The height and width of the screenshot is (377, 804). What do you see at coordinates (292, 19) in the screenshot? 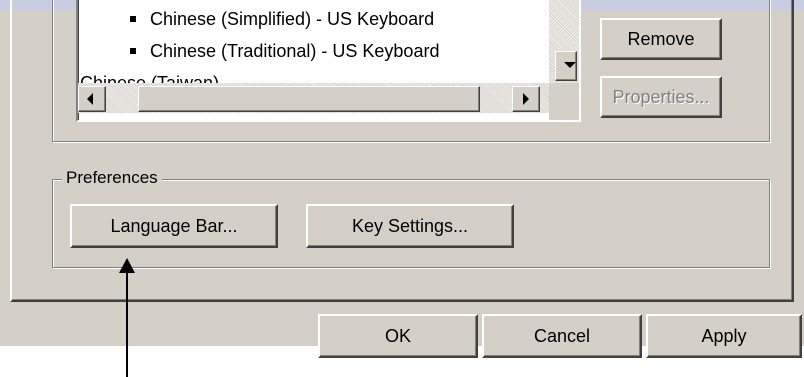
I see `list-item-label: Chinese (Simplified) - US Keyboard` at bounding box center [292, 19].